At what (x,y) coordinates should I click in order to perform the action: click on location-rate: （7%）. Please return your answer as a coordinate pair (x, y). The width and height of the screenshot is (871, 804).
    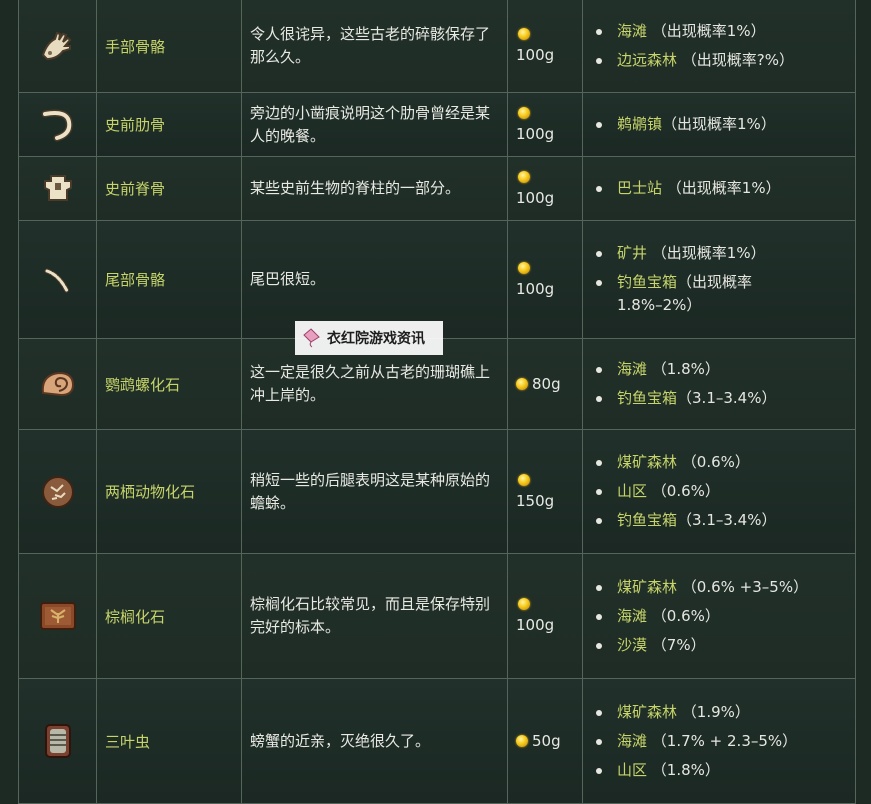
    Looking at the image, I should click on (678, 644).